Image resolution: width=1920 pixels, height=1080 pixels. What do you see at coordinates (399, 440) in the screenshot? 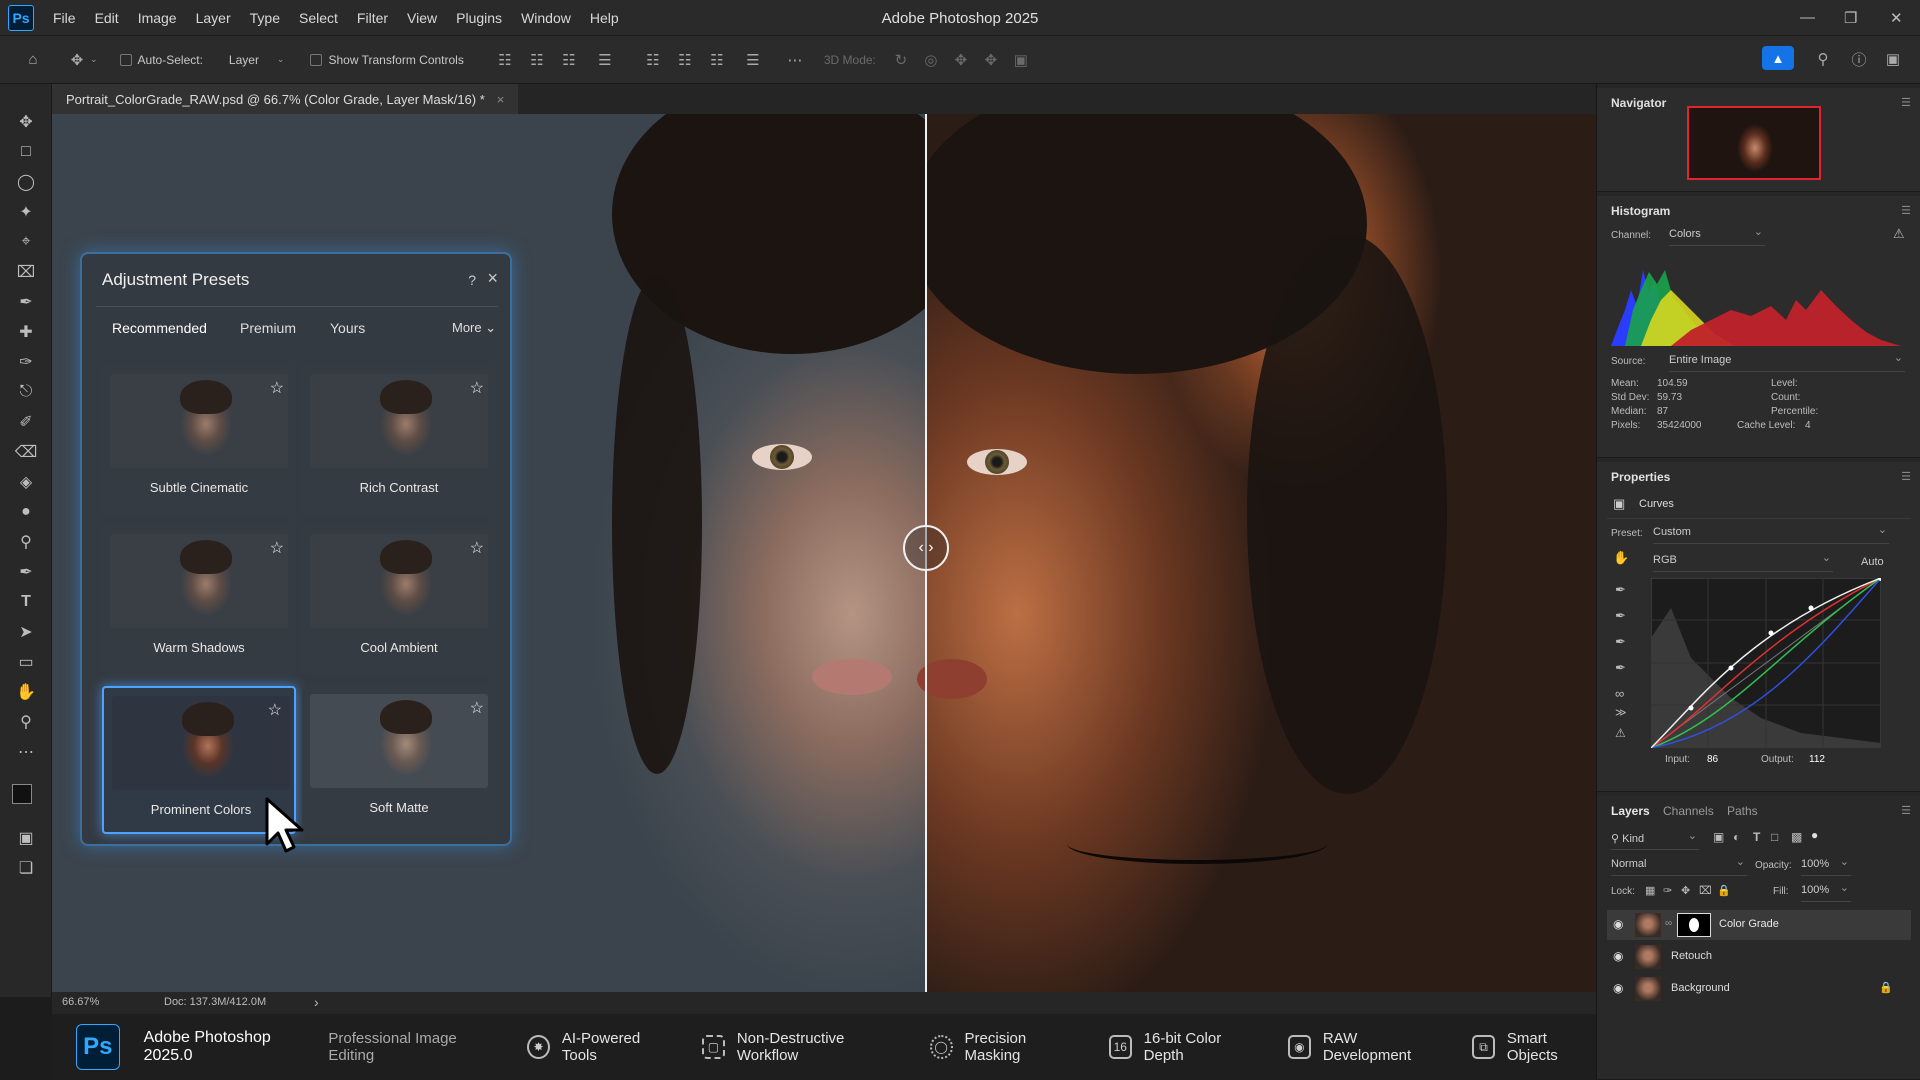
I see `preset-card: ☆ Rich Contrast` at bounding box center [399, 440].